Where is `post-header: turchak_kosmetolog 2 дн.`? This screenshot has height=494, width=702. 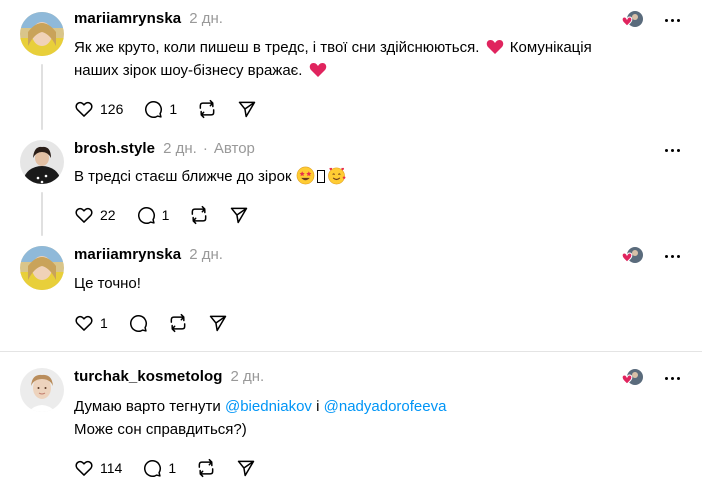 post-header: turchak_kosmetolog 2 дн. is located at coordinates (169, 378).